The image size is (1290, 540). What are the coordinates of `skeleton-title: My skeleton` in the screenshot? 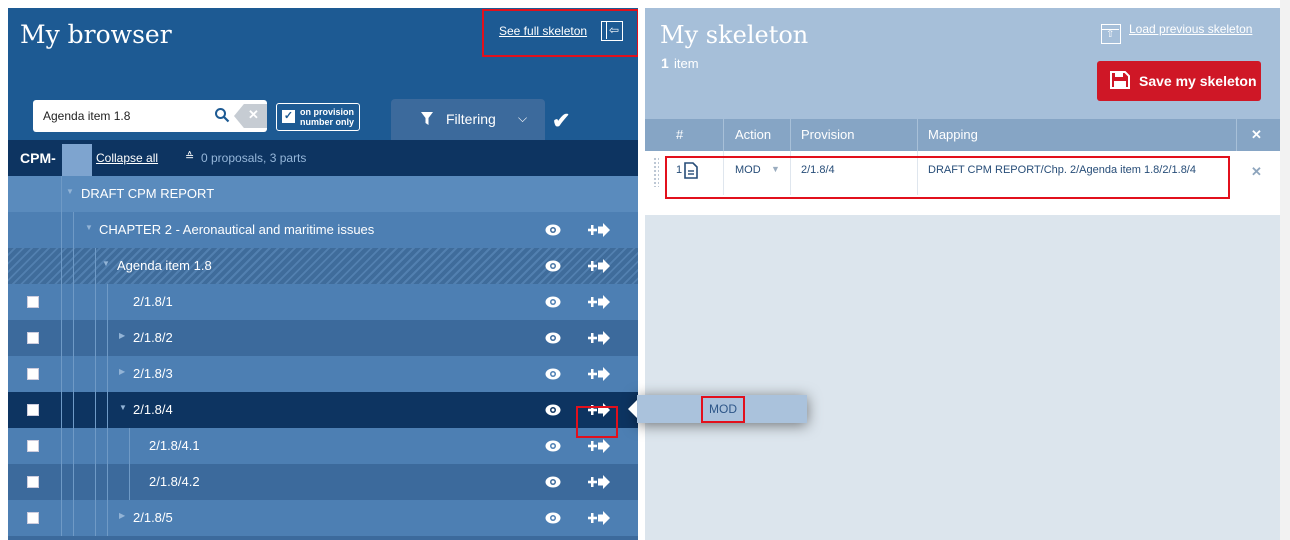 It's located at (734, 35).